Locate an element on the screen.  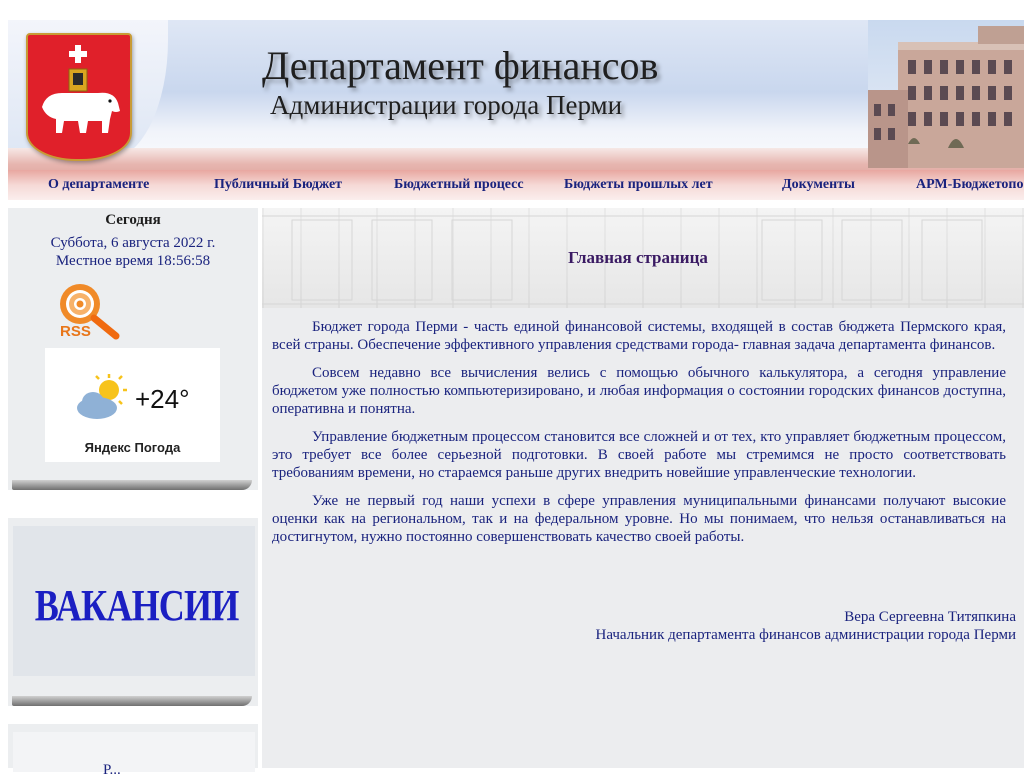
vacancies-panel: ВАКАНСИИ is located at coordinates (133, 612).